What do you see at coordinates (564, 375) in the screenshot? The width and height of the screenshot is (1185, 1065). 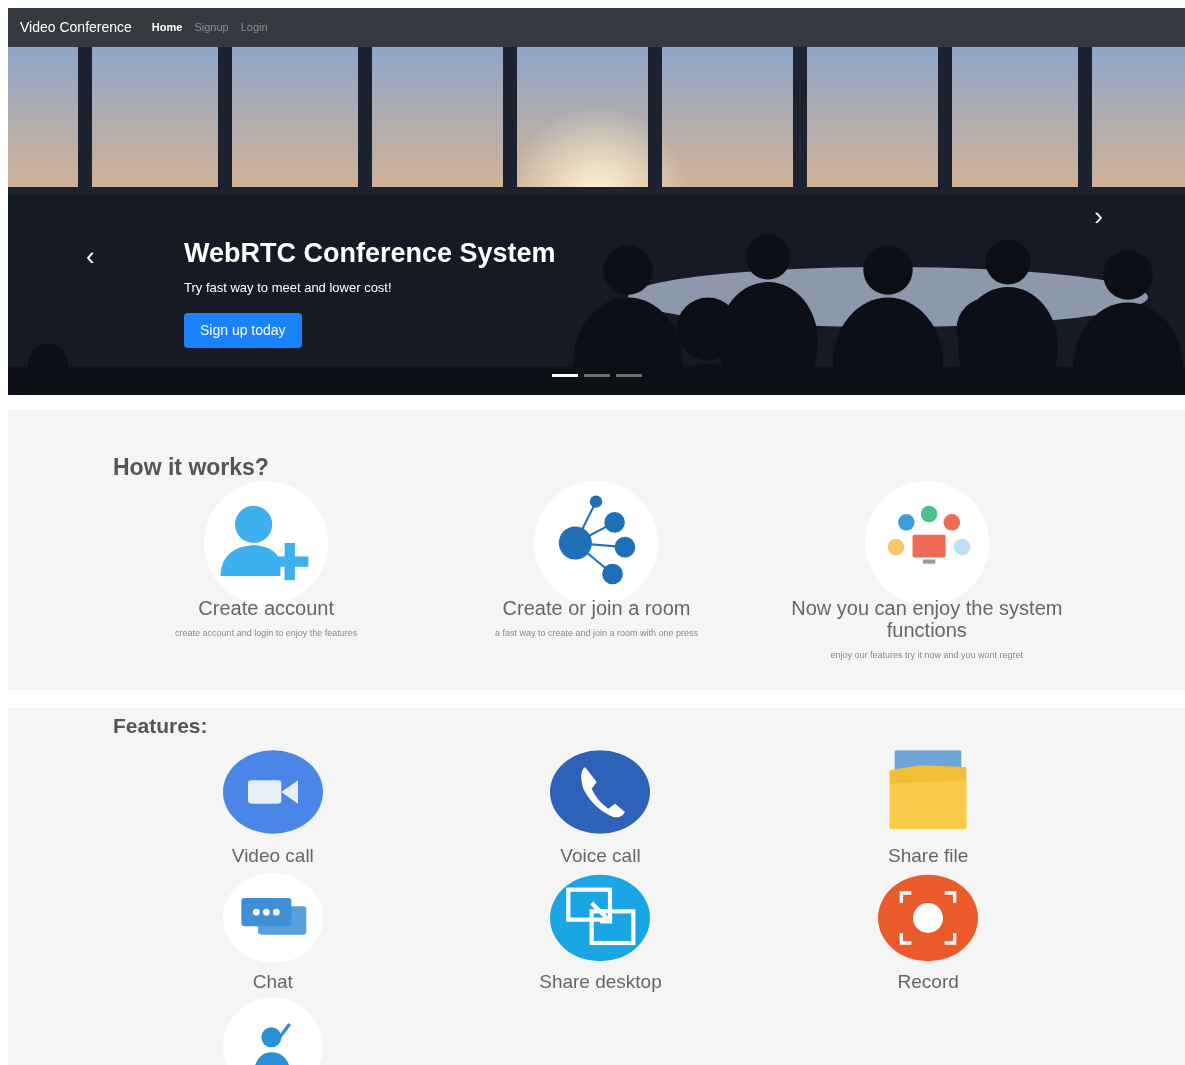 I see `carousel-indicator` at bounding box center [564, 375].